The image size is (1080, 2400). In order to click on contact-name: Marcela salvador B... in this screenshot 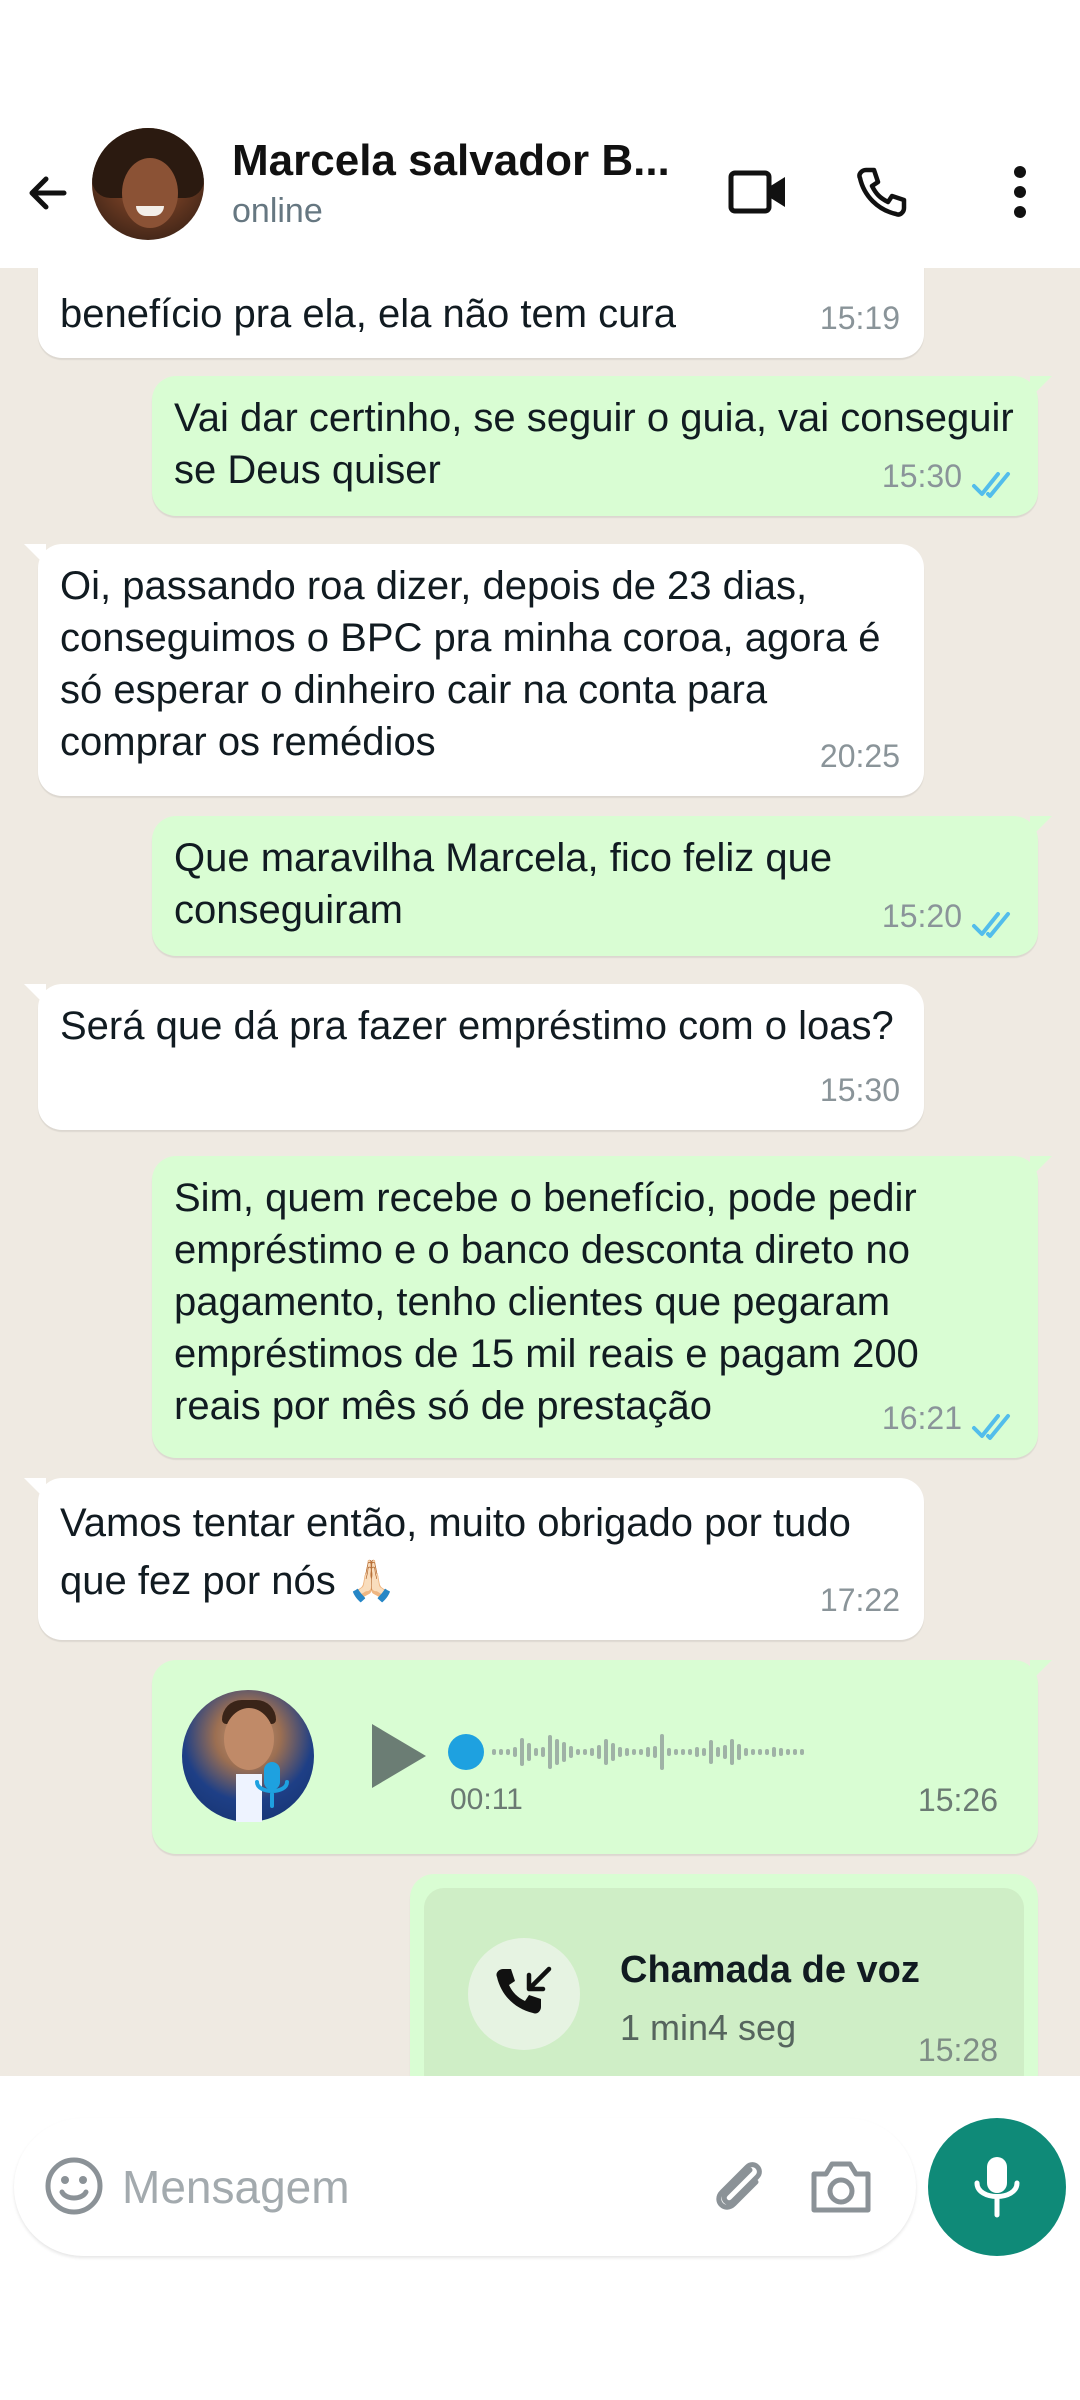, I will do `click(462, 161)`.